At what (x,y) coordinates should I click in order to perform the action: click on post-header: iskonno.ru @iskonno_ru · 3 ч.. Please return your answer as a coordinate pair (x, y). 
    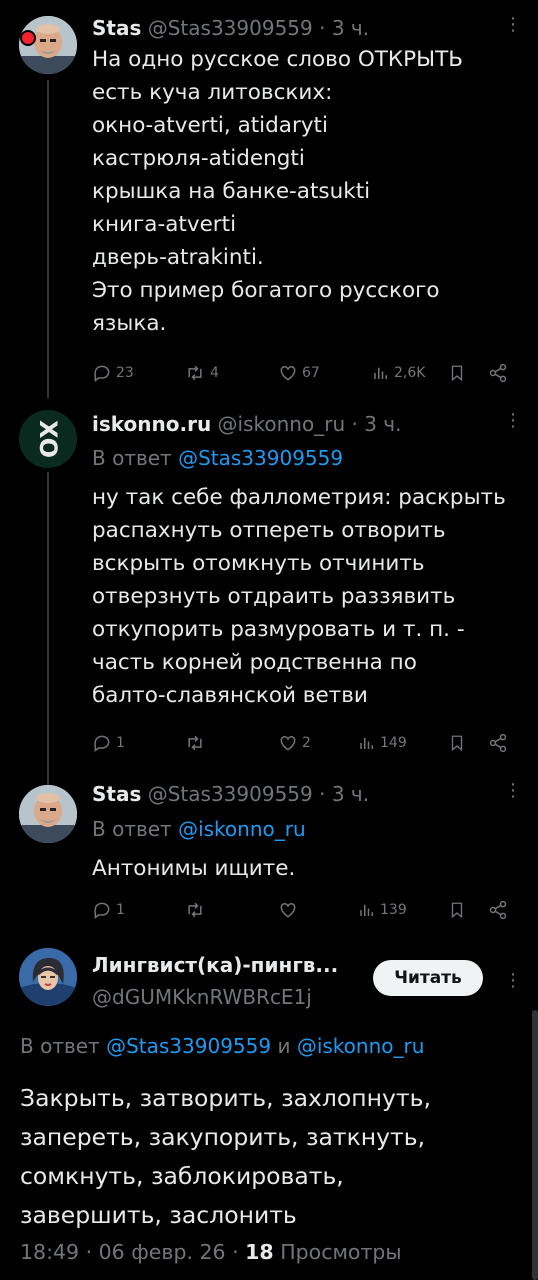
    Looking at the image, I should click on (246, 424).